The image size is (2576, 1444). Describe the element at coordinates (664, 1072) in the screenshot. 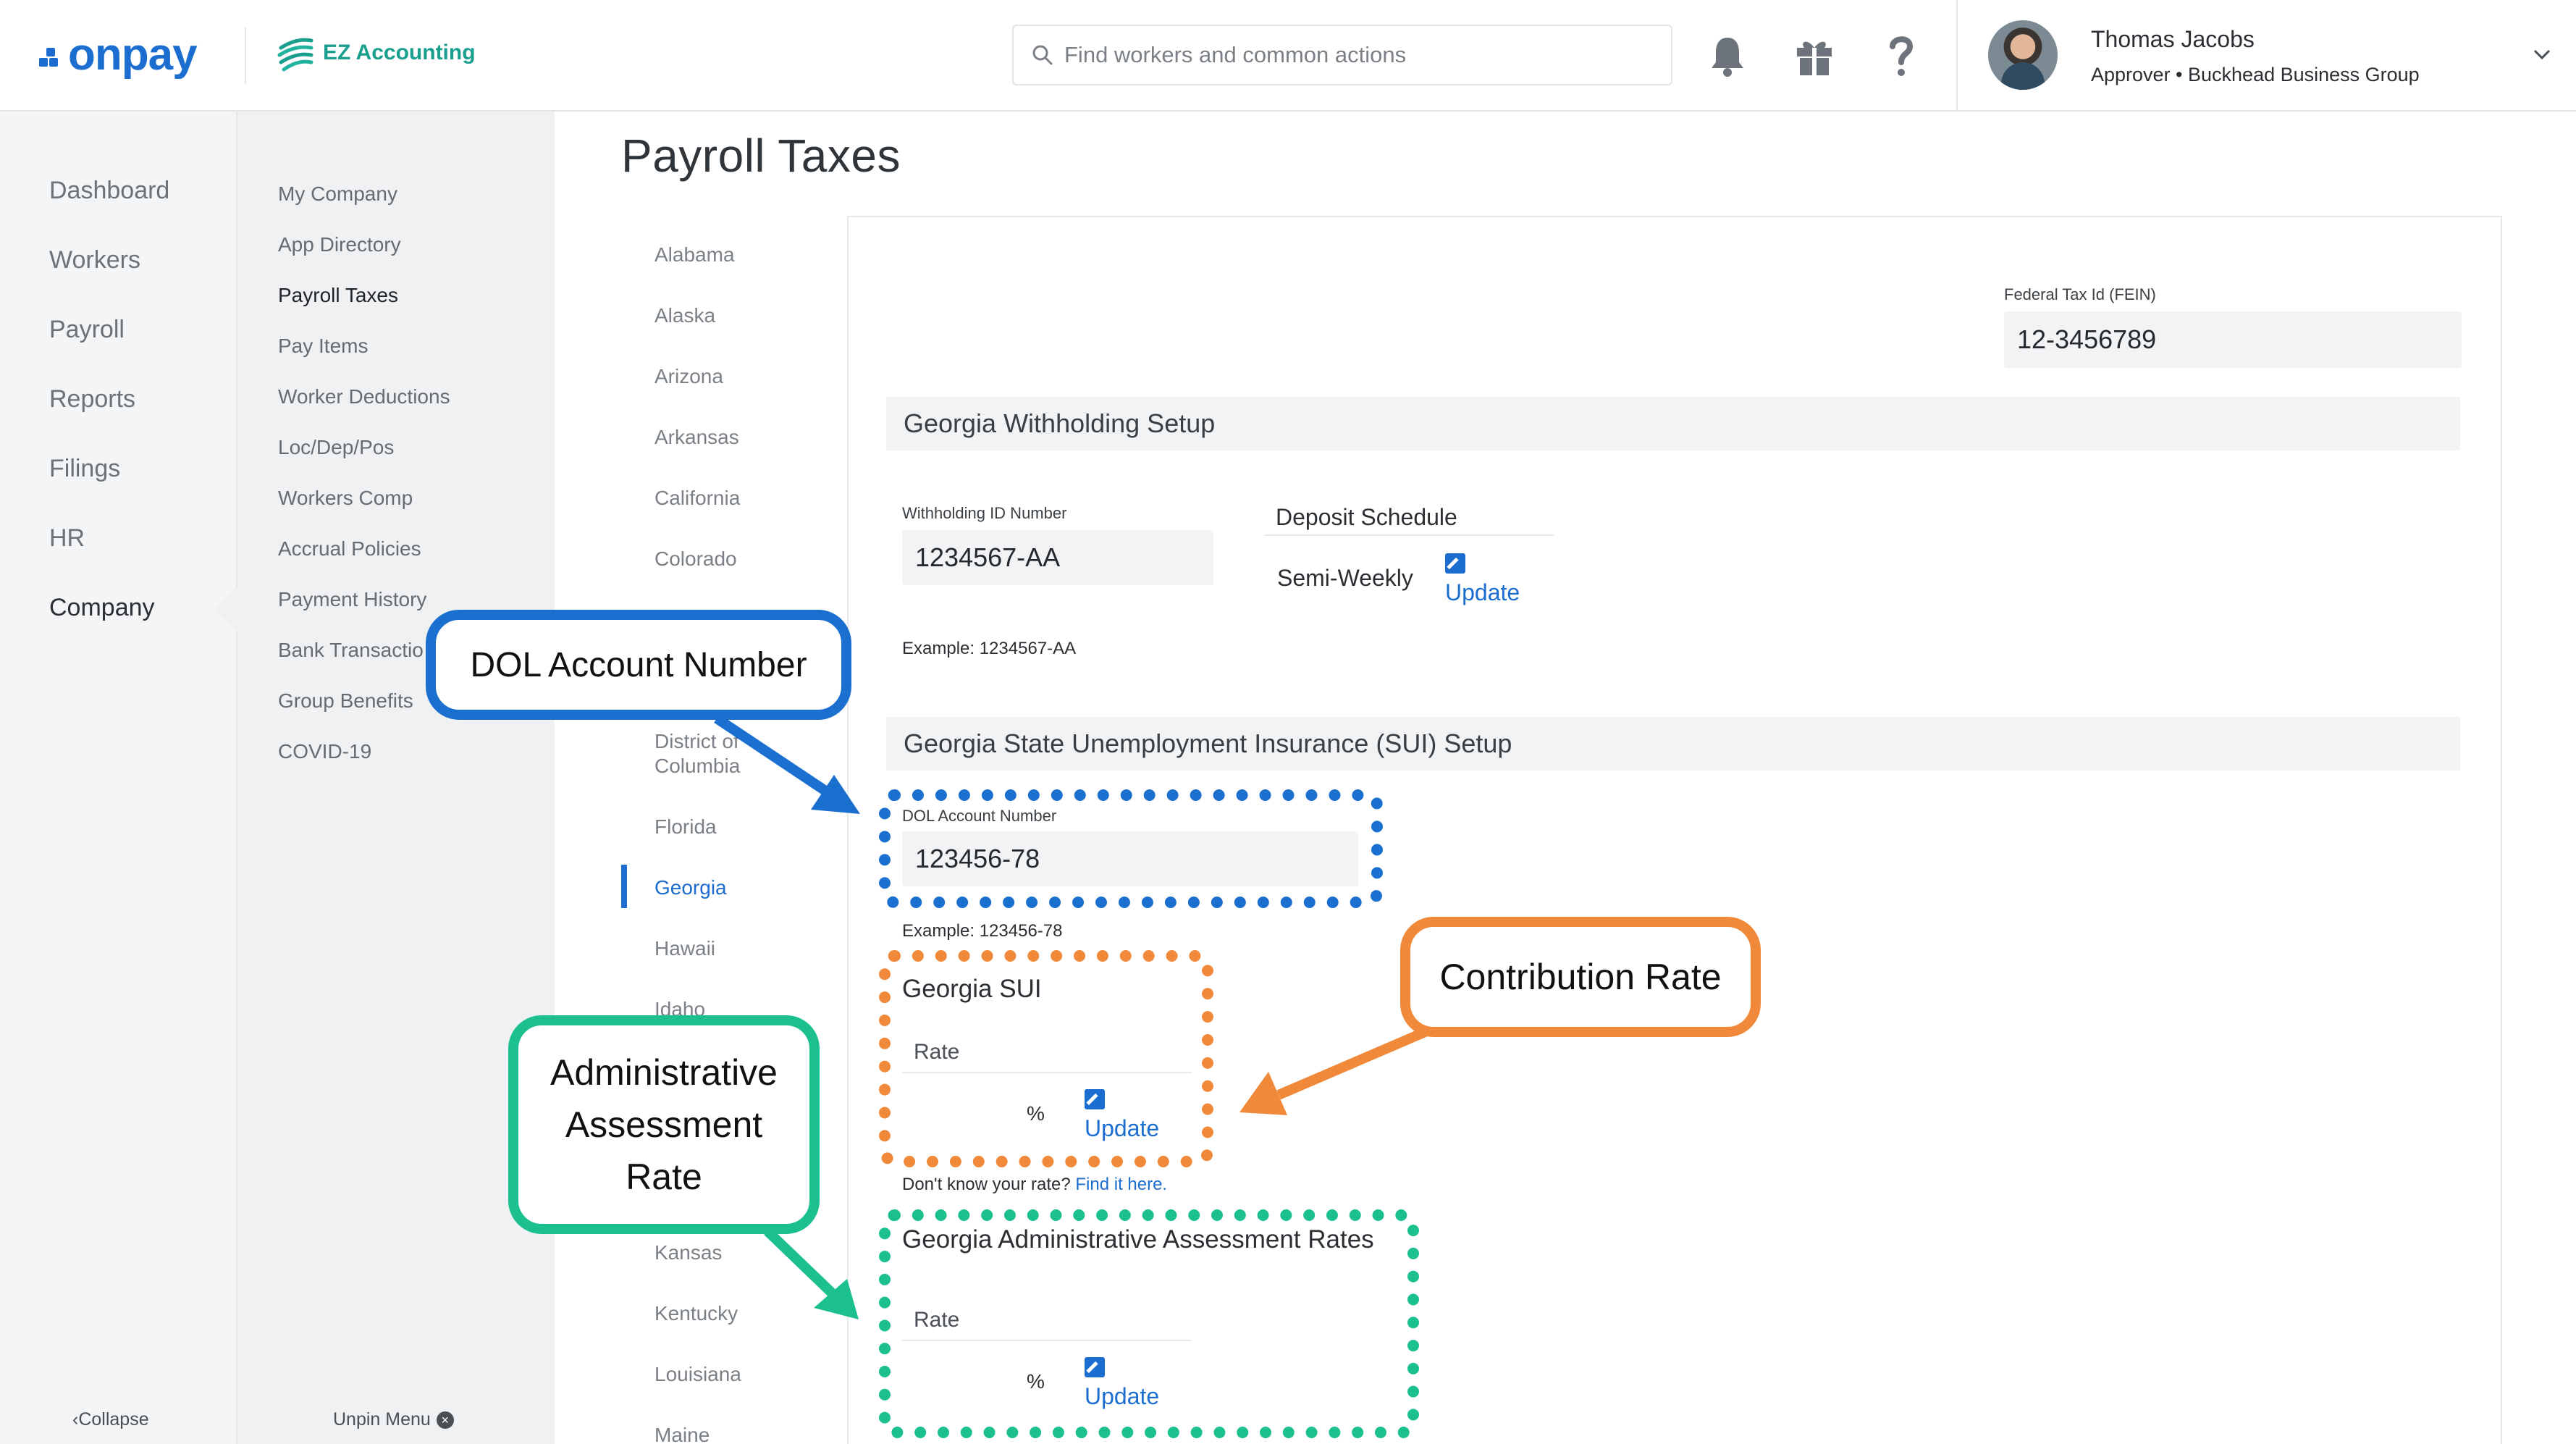

I see `admin-callout-line-1: Administrative` at that location.